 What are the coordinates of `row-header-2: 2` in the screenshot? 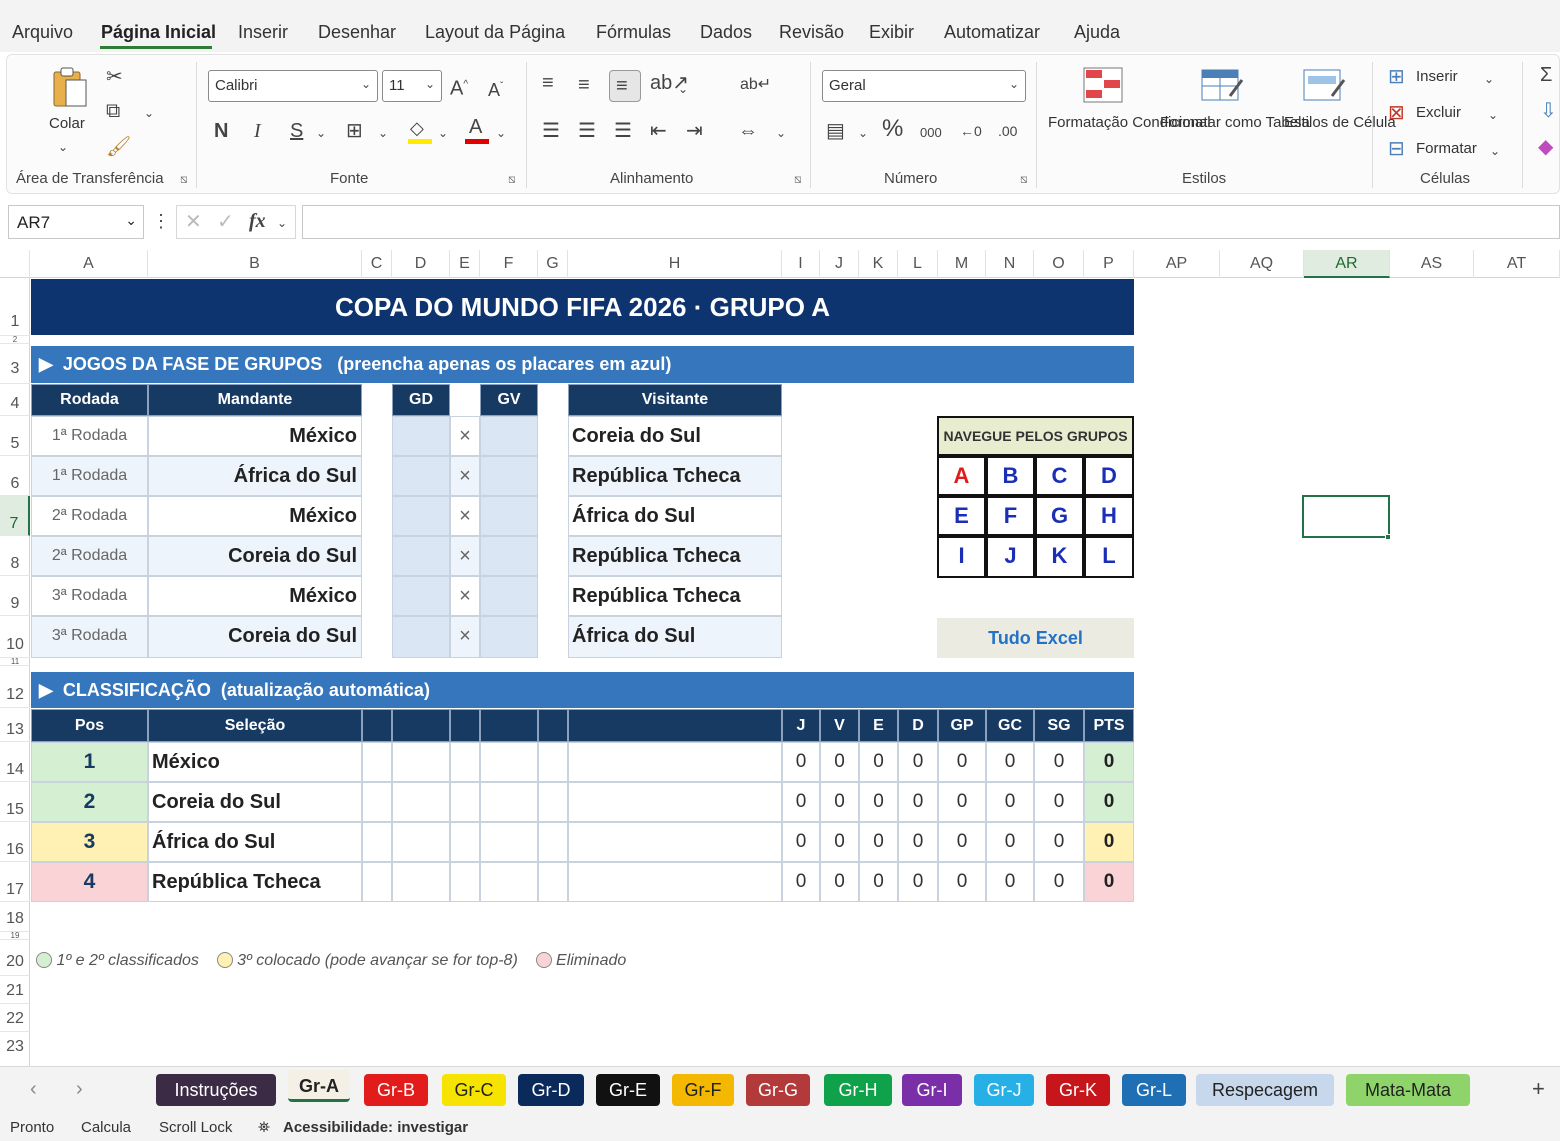 It's located at (15, 340).